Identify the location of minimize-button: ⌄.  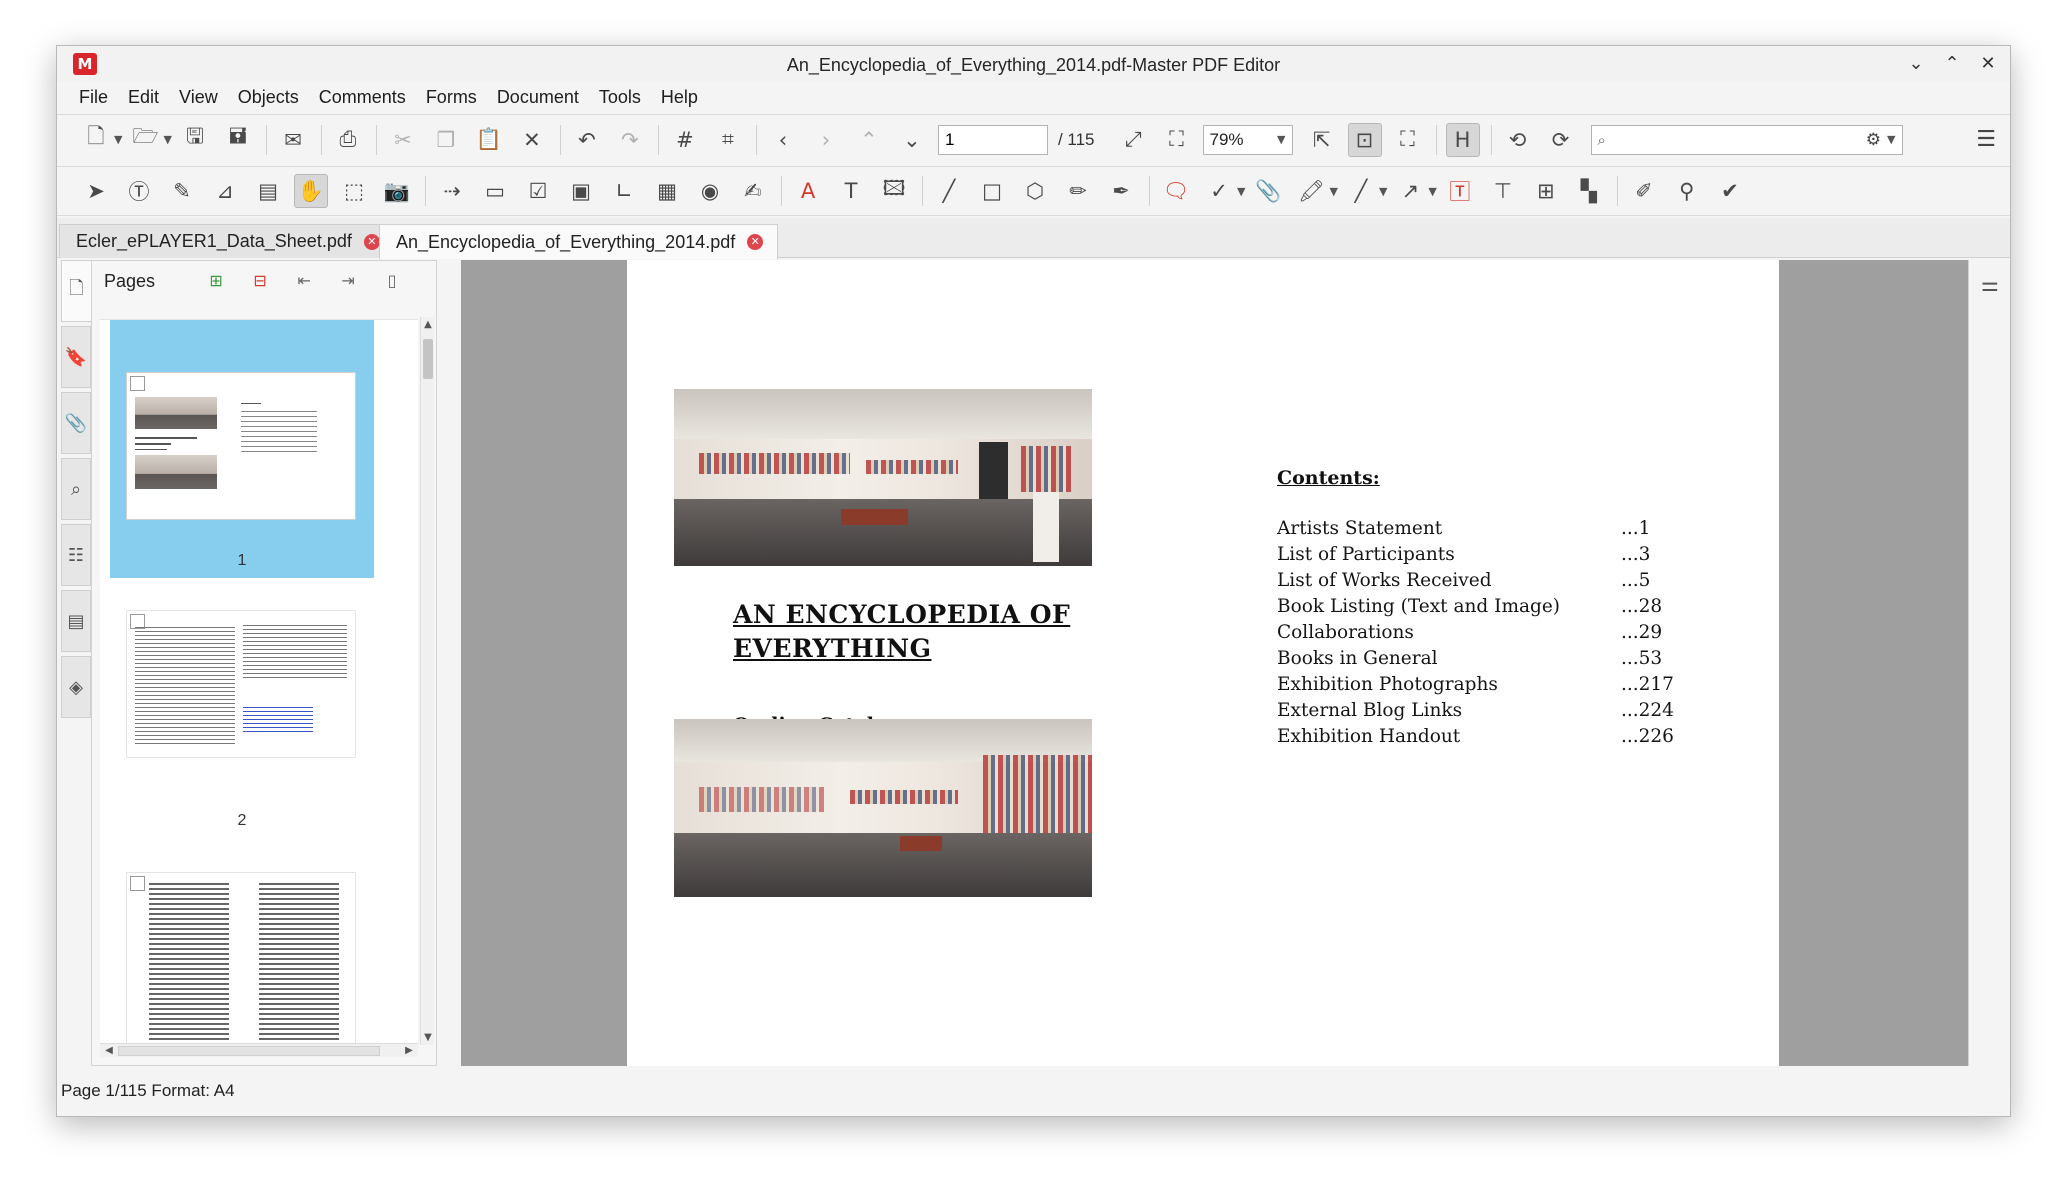
(1916, 64).